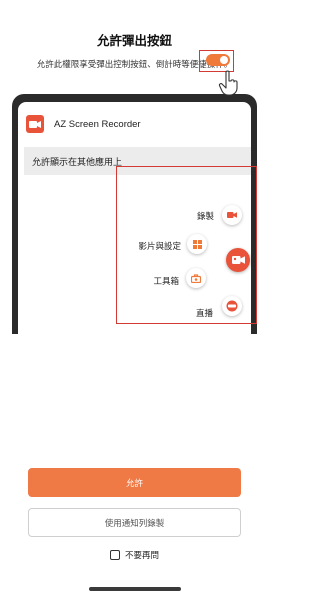  I want to click on dont-ask-again-checkbox, so click(114, 555).